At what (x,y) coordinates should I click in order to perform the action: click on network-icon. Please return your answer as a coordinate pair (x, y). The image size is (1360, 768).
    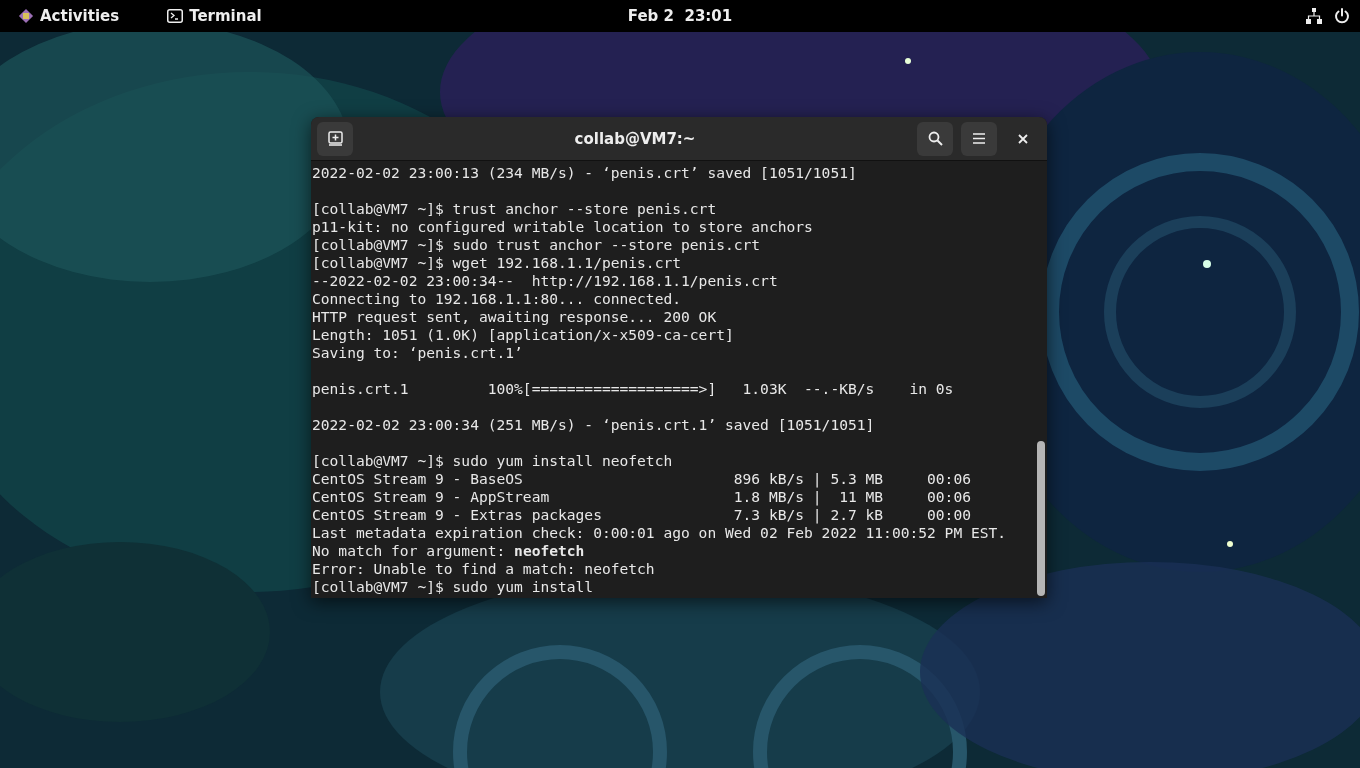
    Looking at the image, I should click on (1314, 16).